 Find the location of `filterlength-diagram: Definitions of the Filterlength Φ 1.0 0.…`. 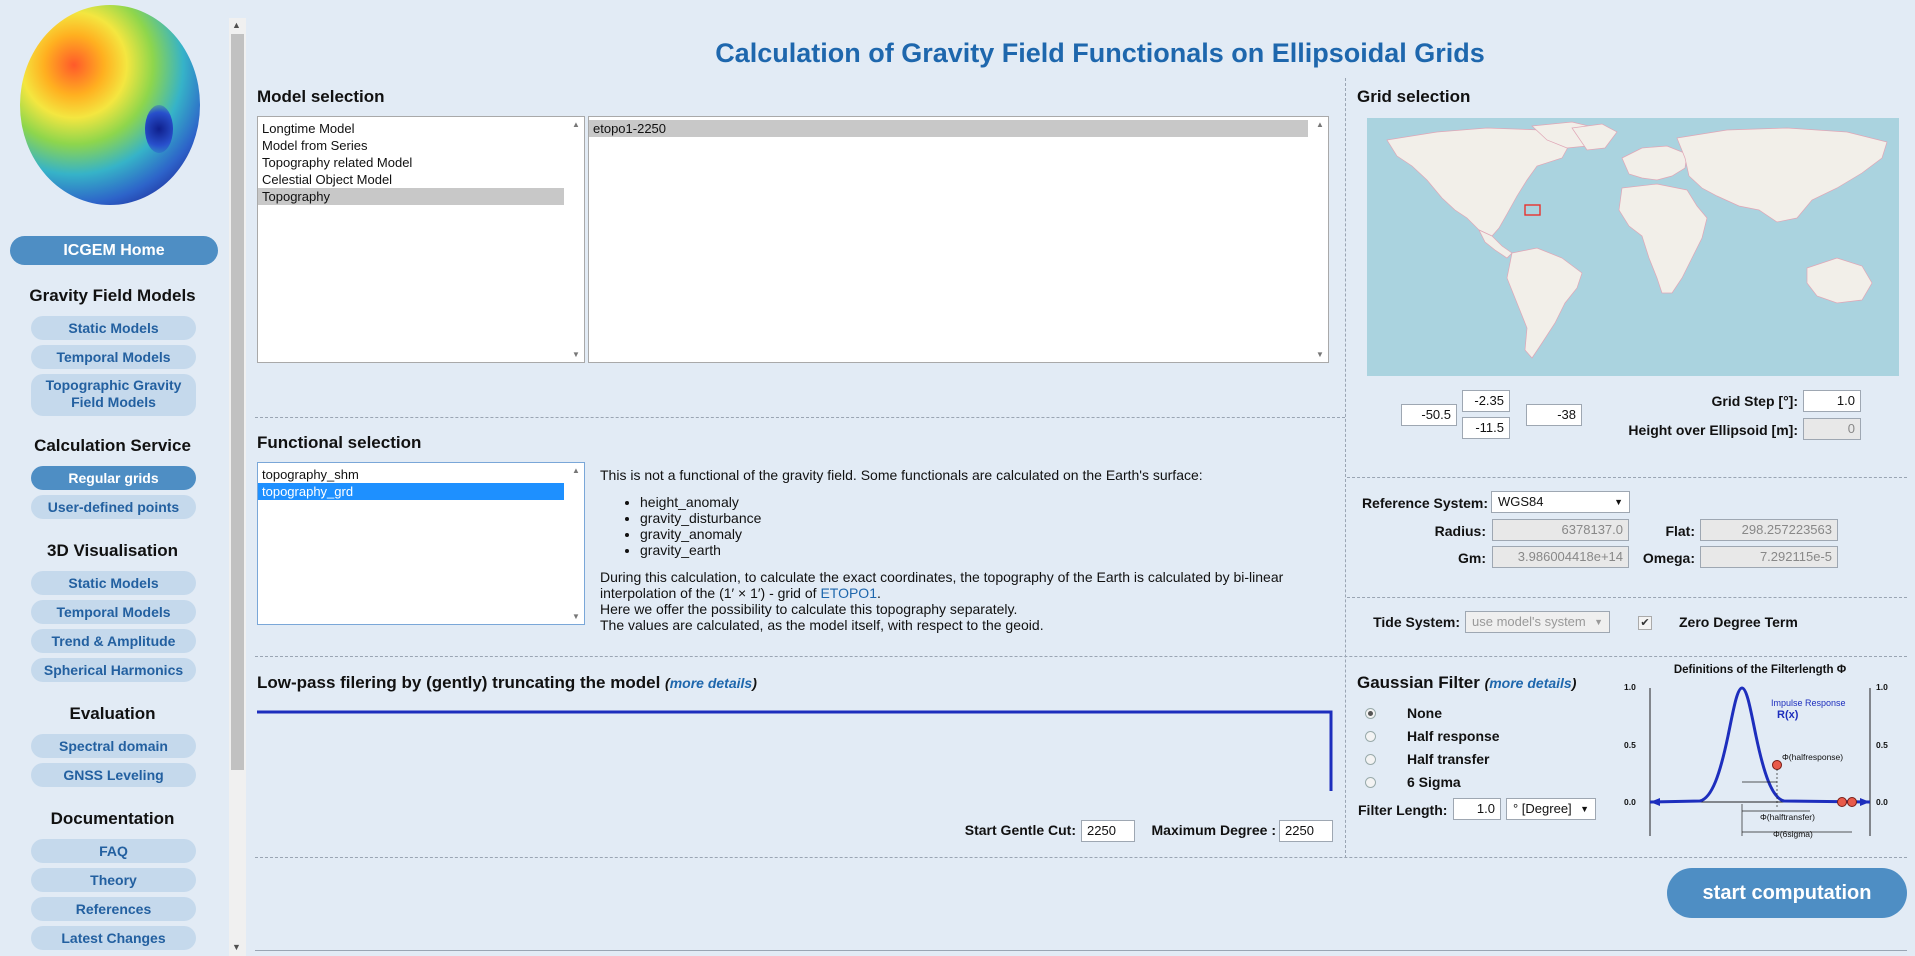

filterlength-diagram: Definitions of the Filterlength Φ 1.0 0.… is located at coordinates (1760, 754).